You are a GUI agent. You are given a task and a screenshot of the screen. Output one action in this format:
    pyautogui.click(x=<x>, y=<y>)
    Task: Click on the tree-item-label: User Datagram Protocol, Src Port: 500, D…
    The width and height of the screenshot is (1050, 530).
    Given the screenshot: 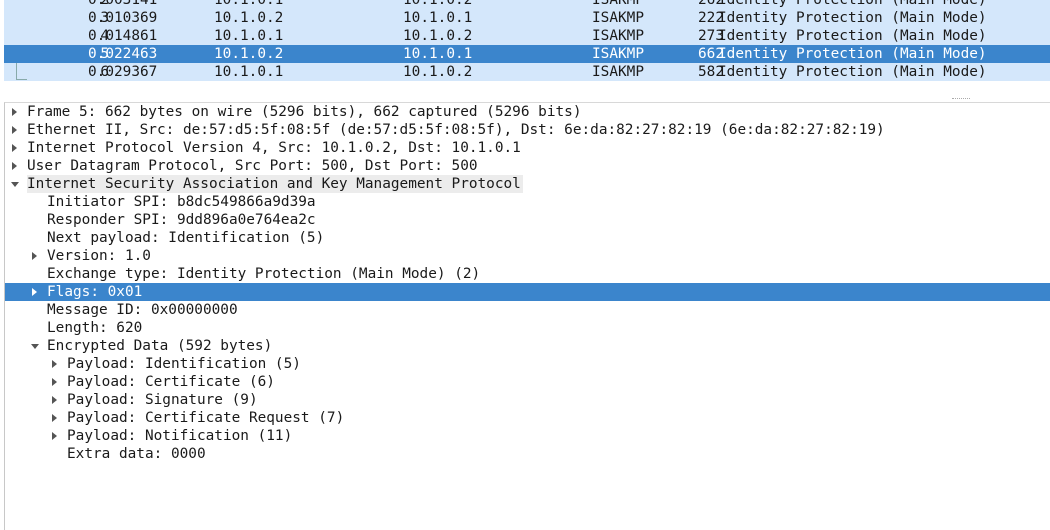 What is the action you would take?
    pyautogui.click(x=252, y=166)
    